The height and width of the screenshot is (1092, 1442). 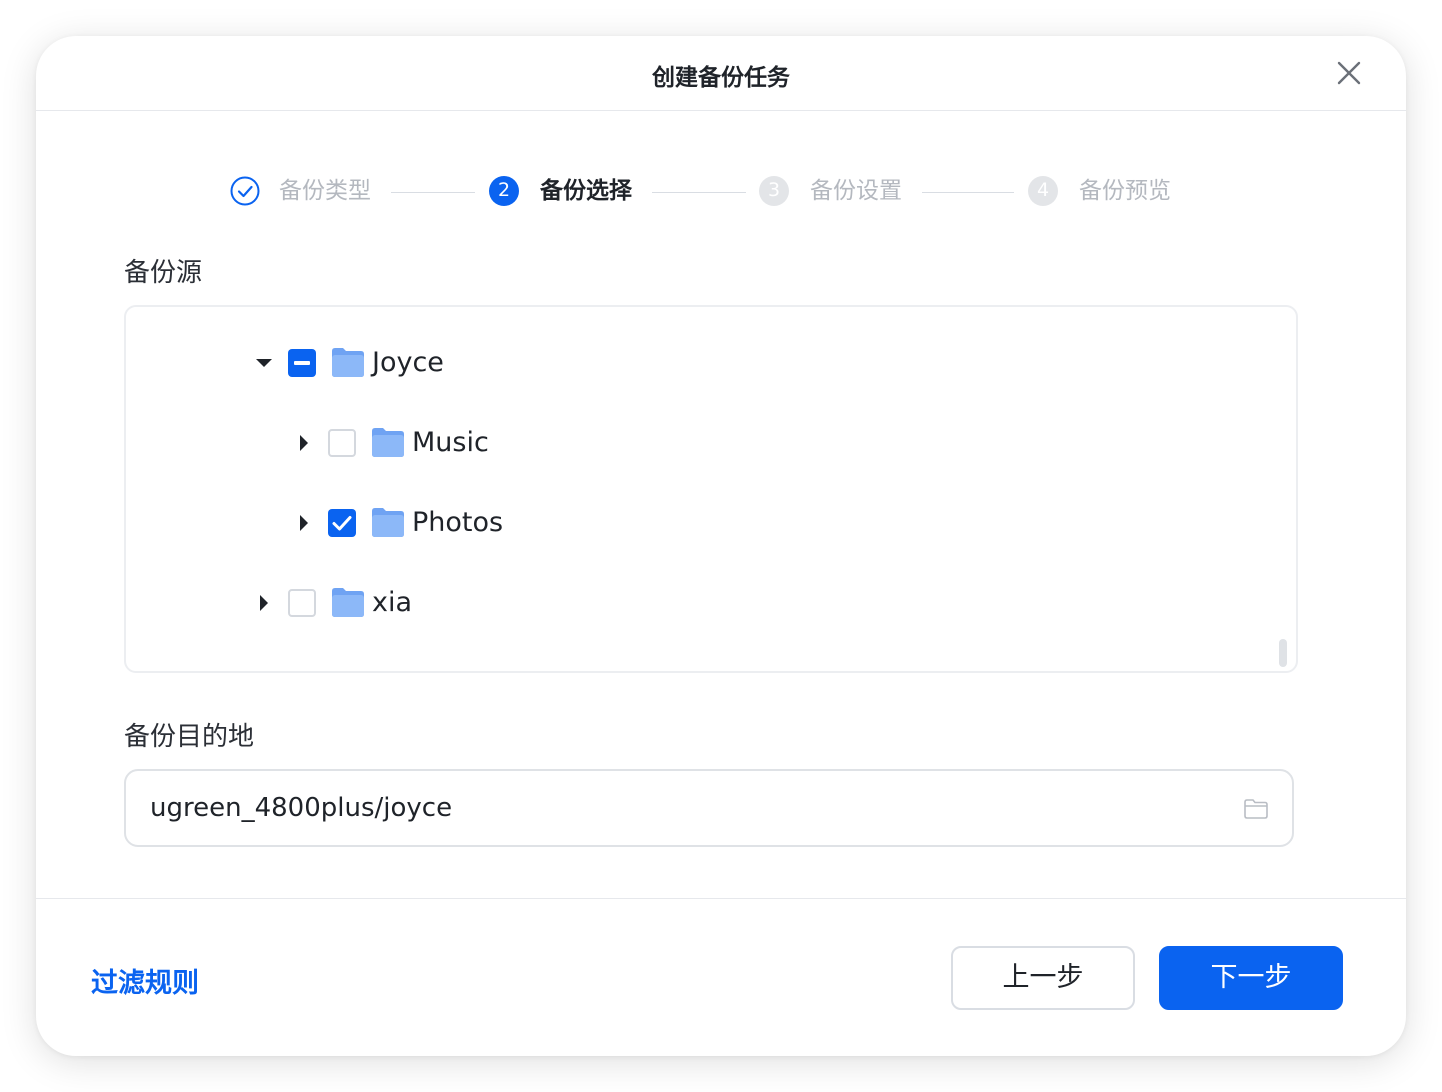 I want to click on previous-step-button: 上一步, so click(x=1043, y=978).